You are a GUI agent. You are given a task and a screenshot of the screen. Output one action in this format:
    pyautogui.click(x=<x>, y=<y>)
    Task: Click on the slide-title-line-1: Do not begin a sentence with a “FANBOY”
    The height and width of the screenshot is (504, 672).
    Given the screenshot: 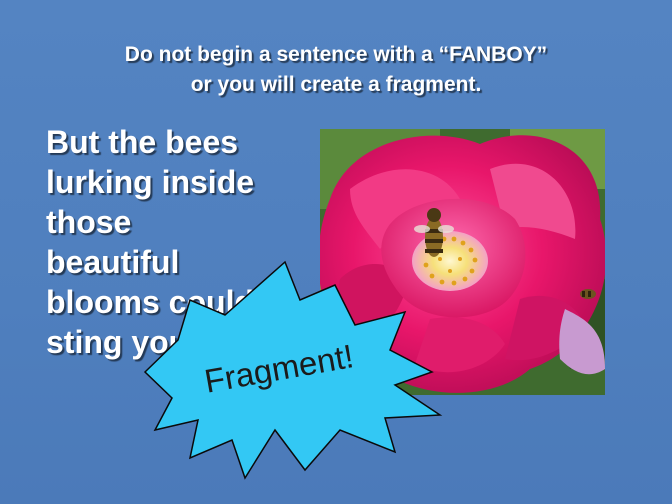 What is the action you would take?
    pyautogui.click(x=336, y=54)
    